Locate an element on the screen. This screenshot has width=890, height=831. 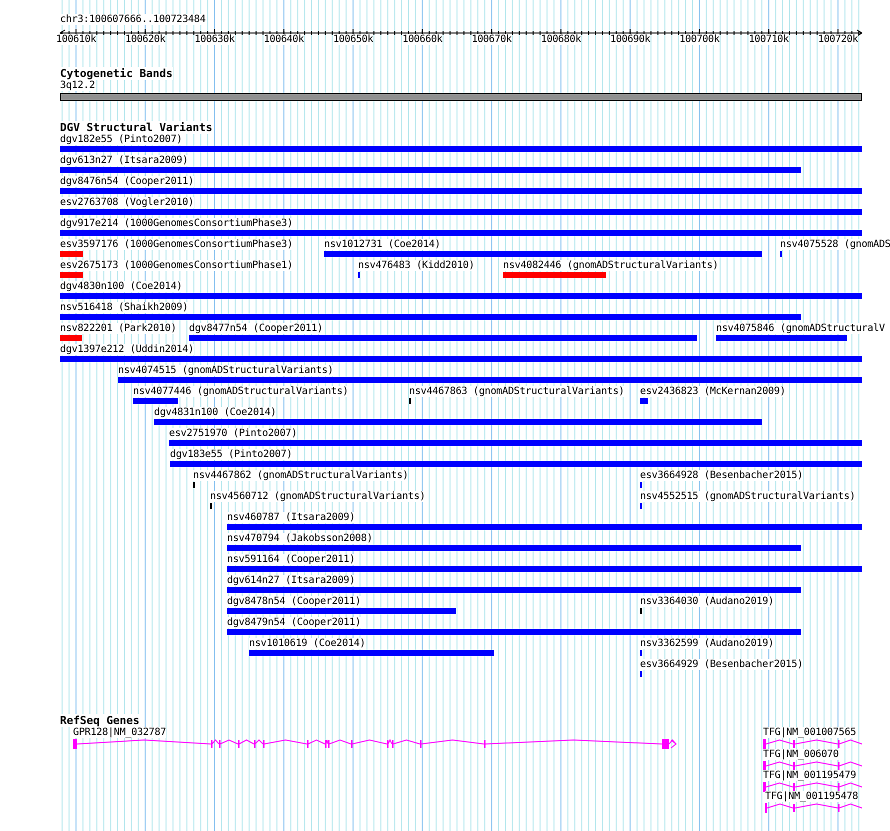
variant-label: esv2763708 (Vogler2010) is located at coordinates (127, 202).